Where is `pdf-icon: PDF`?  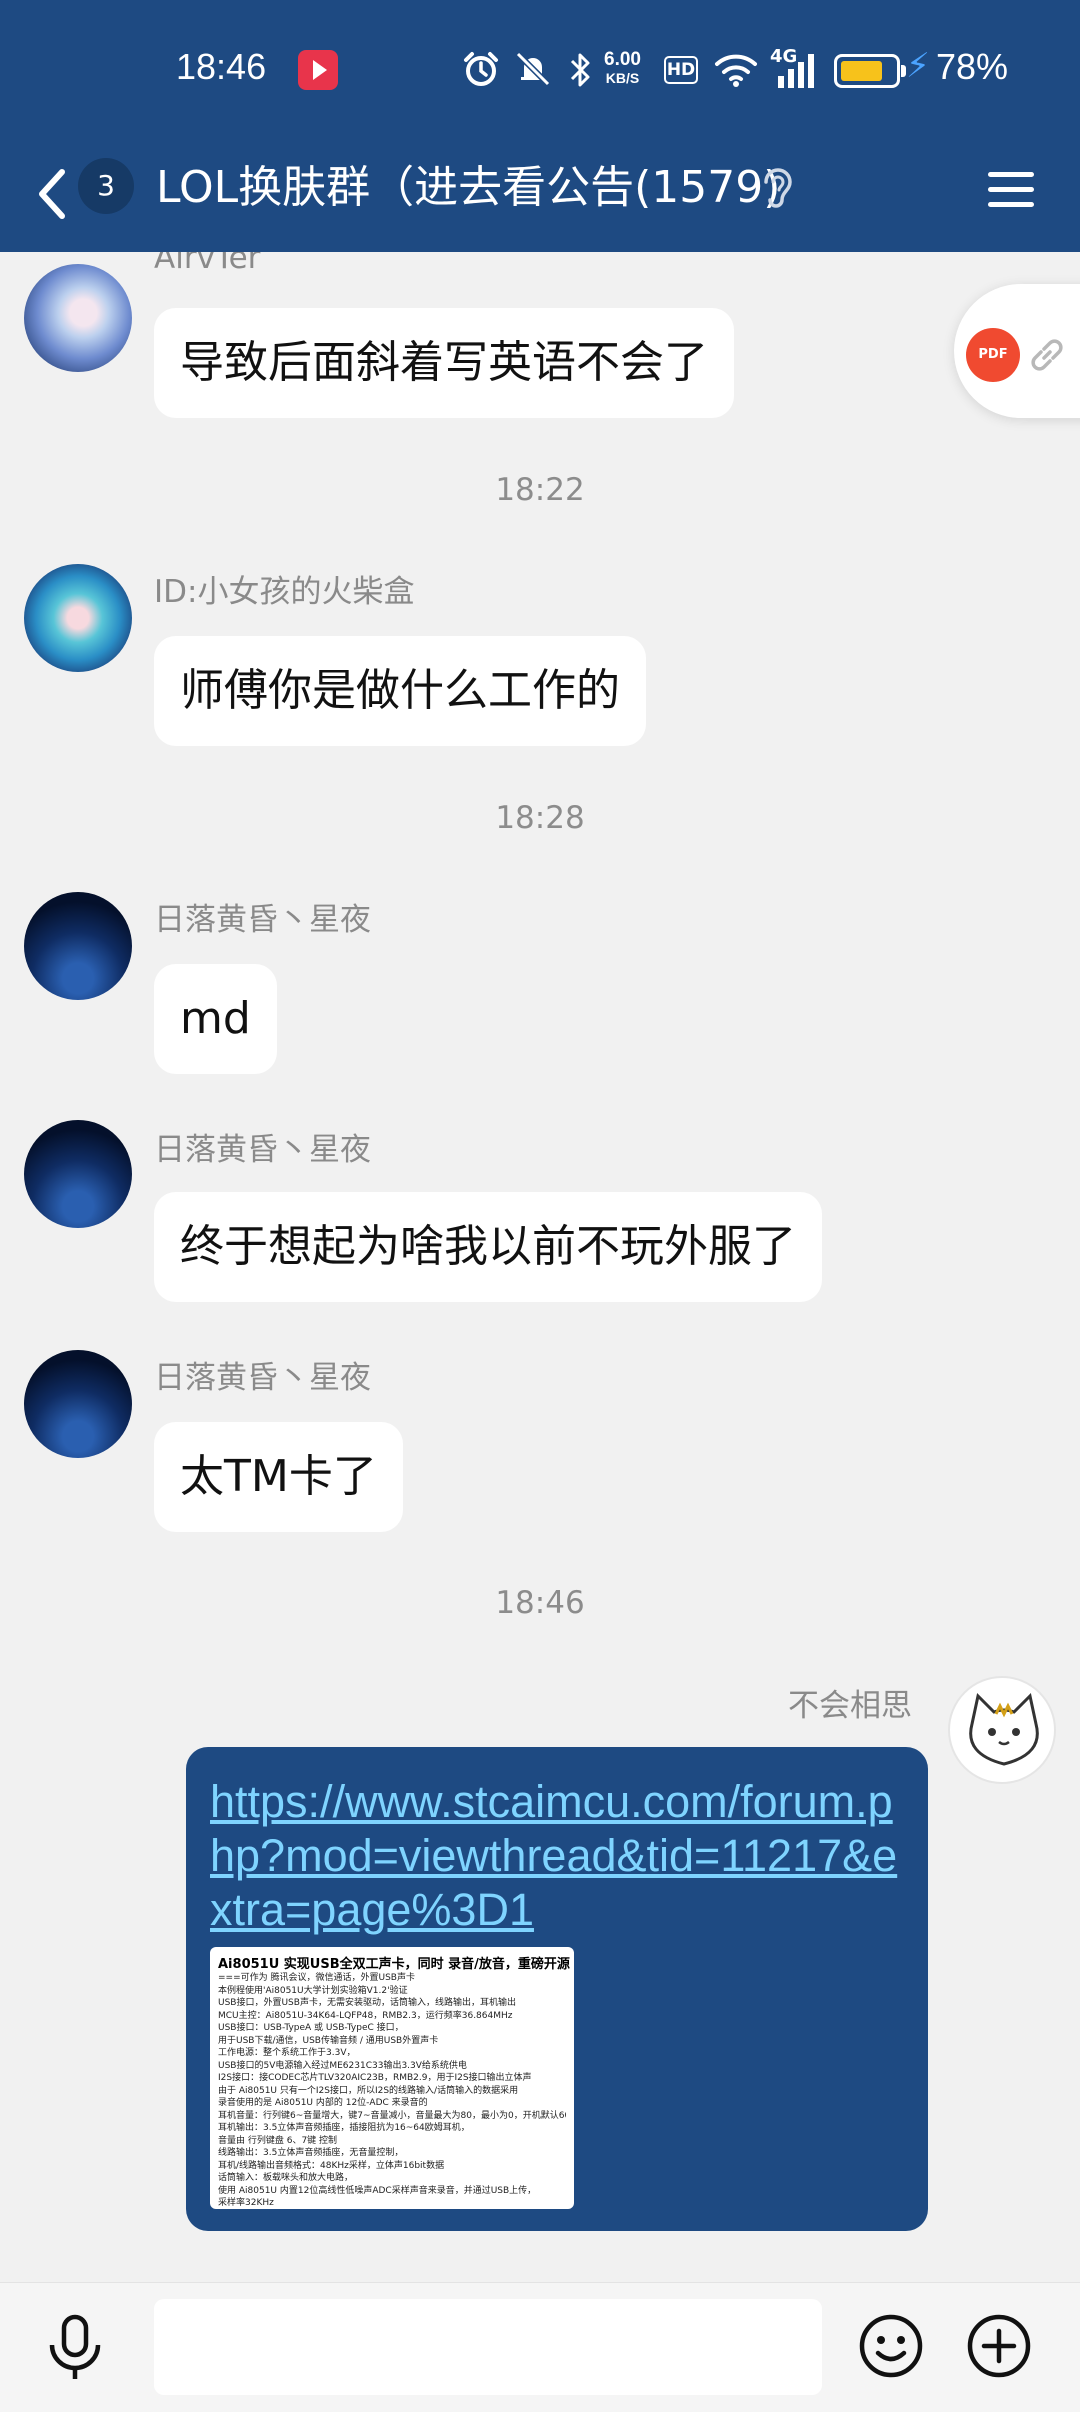 pdf-icon: PDF is located at coordinates (993, 355).